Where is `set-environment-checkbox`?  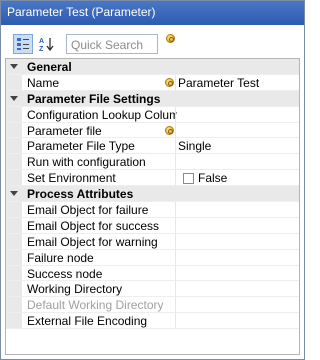 set-environment-checkbox is located at coordinates (188, 179).